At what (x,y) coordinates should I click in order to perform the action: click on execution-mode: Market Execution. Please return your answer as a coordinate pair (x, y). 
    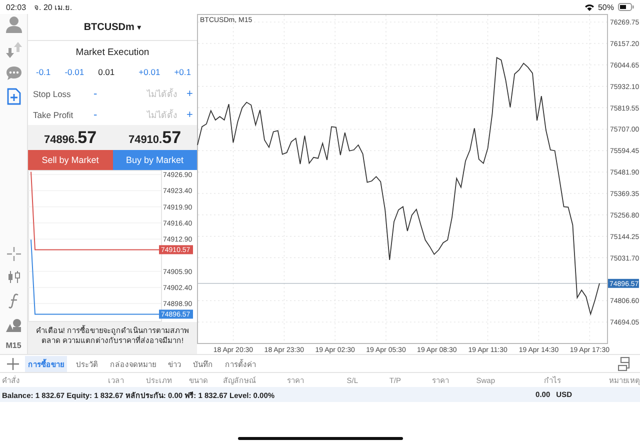
    Looking at the image, I should click on (112, 53).